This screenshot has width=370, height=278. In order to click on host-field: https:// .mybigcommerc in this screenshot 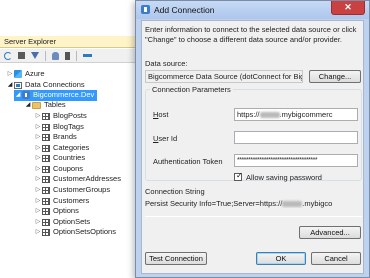, I will do `click(296, 114)`.